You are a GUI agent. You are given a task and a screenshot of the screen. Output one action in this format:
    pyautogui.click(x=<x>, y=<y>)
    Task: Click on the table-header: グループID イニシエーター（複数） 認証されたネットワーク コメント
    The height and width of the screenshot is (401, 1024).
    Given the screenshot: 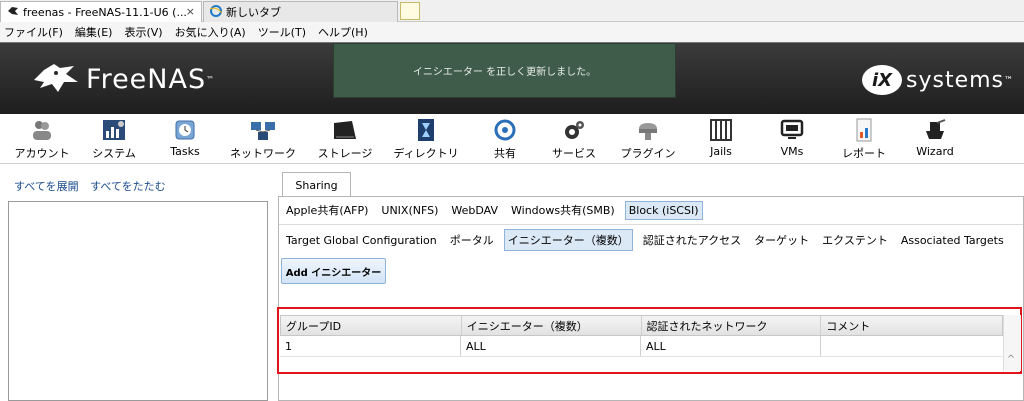 What is the action you would take?
    pyautogui.click(x=641, y=325)
    